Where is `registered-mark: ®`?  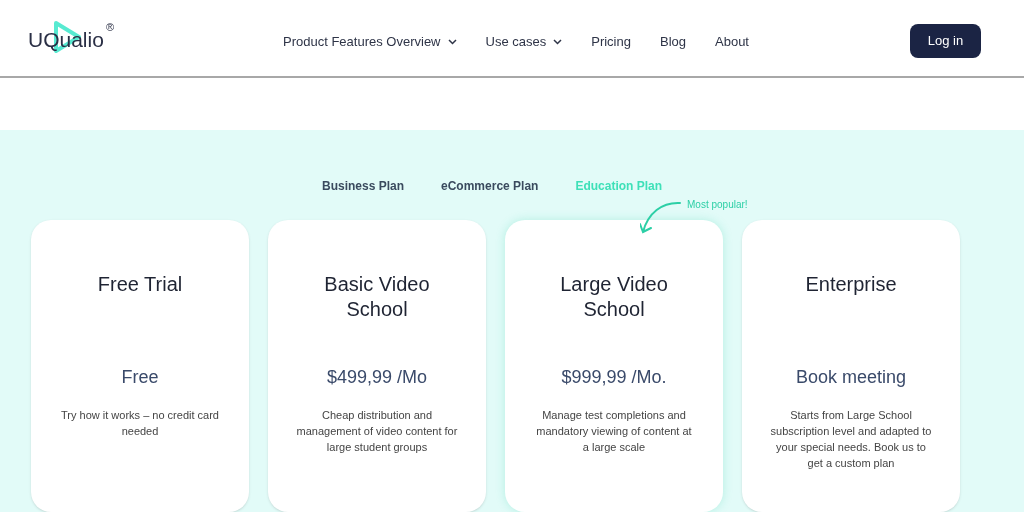
registered-mark: ® is located at coordinates (109, 27).